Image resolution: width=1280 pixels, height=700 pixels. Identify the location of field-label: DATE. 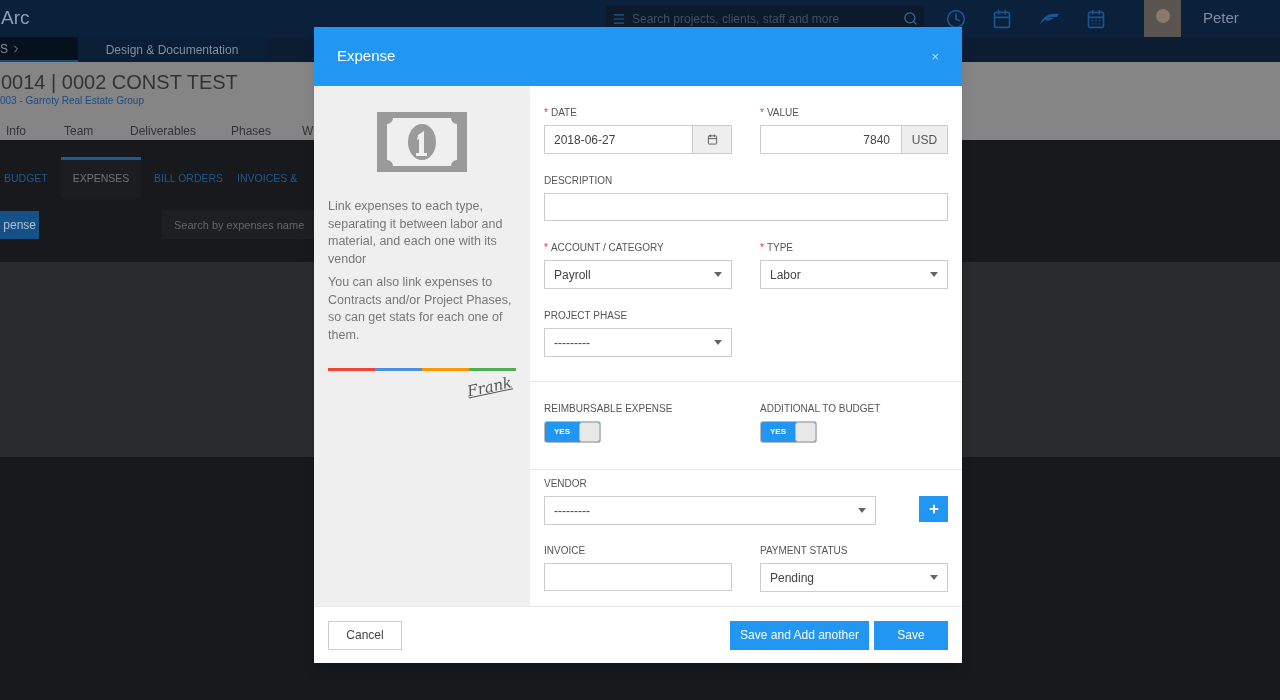
(563, 113).